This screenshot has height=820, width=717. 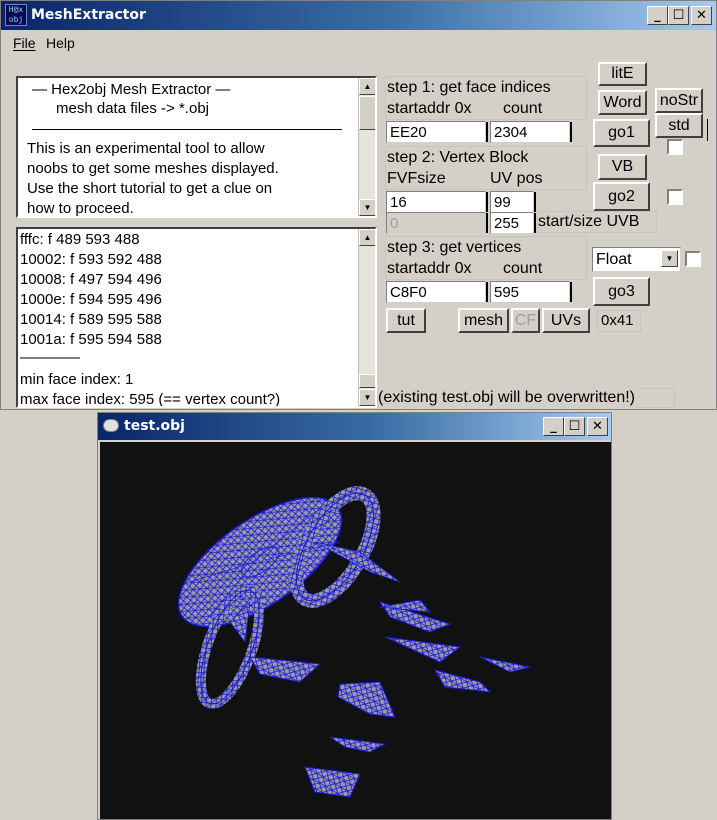 I want to click on minimize-icon: _, so click(x=553, y=426).